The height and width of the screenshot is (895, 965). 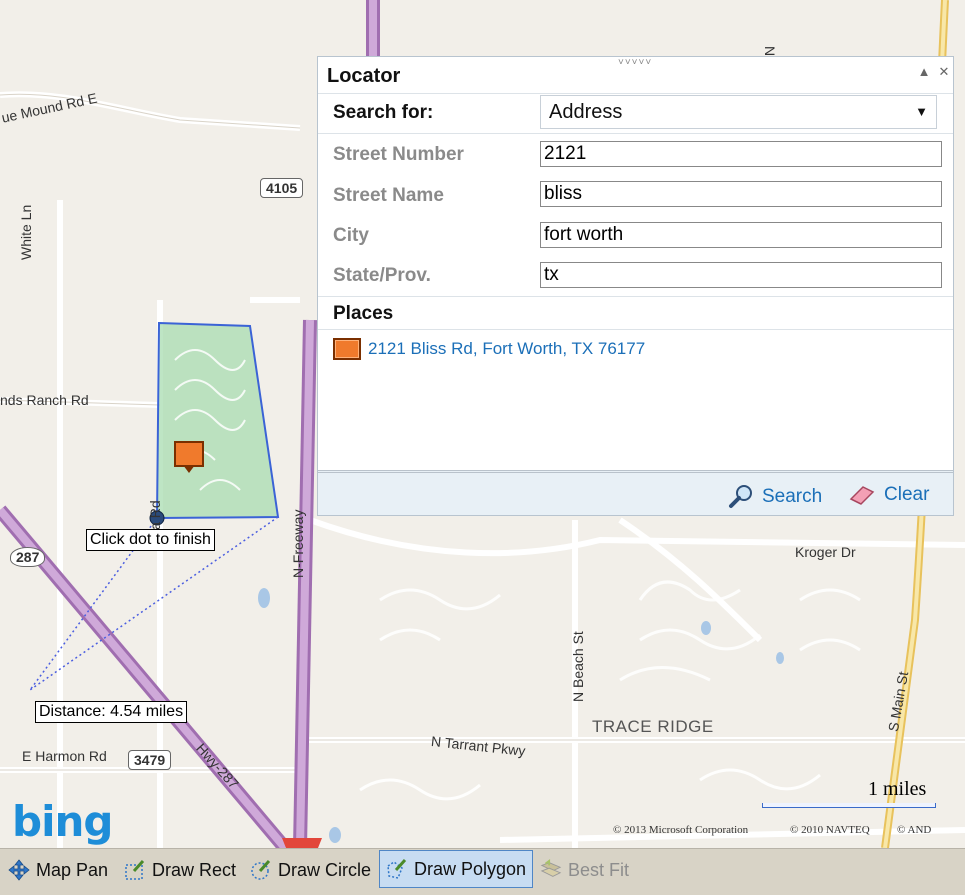 I want to click on bing-logo: bing, so click(x=62, y=821).